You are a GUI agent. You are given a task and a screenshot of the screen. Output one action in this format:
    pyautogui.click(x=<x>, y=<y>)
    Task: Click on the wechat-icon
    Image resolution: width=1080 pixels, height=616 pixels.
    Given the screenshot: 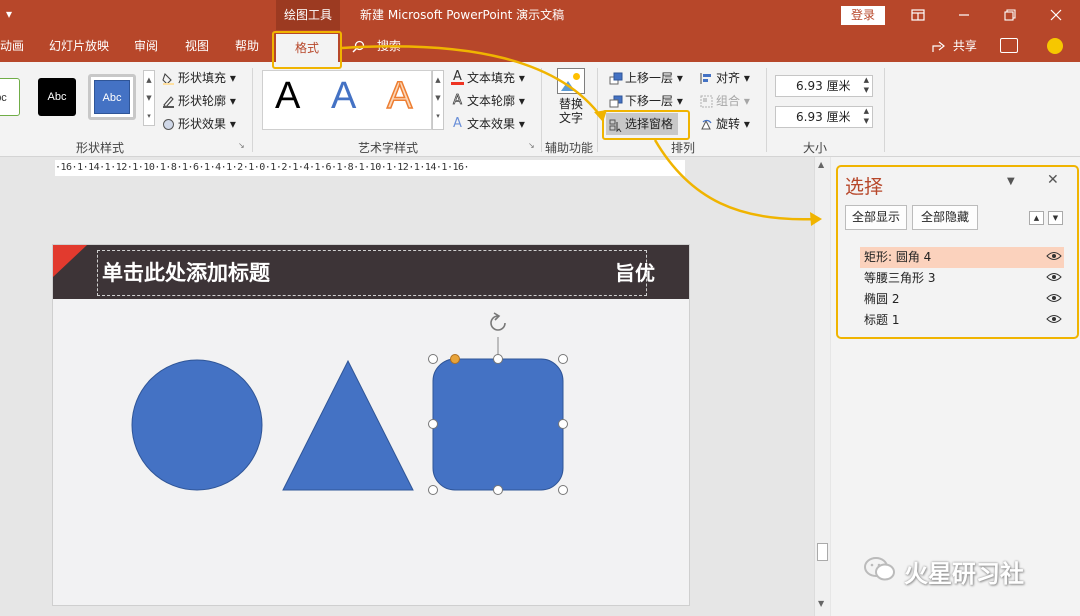 What is the action you would take?
    pyautogui.click(x=879, y=569)
    